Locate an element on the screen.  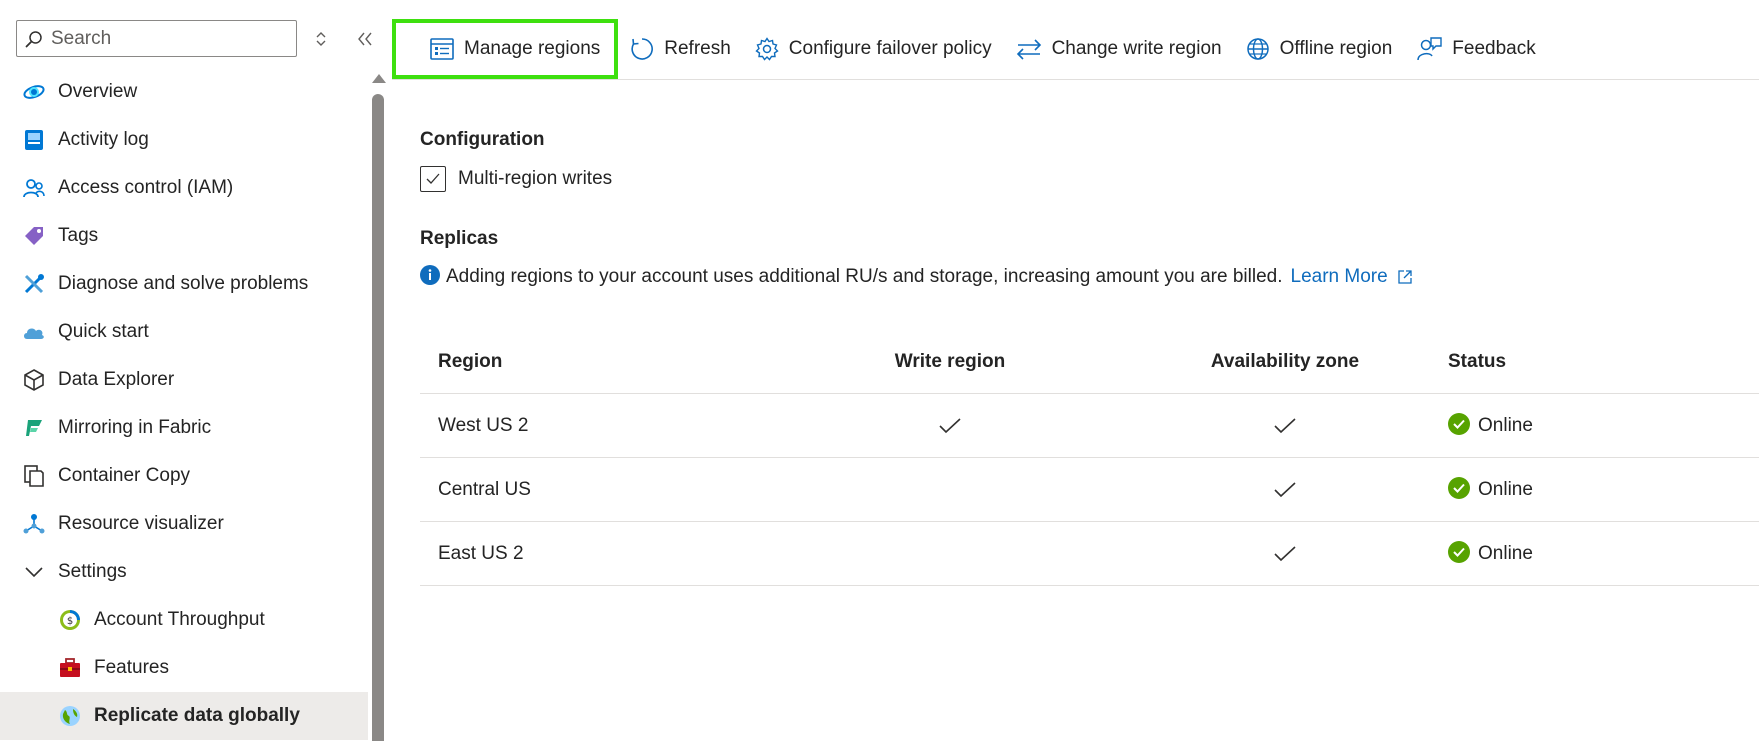
chevron-updown-icon is located at coordinates (321, 39).